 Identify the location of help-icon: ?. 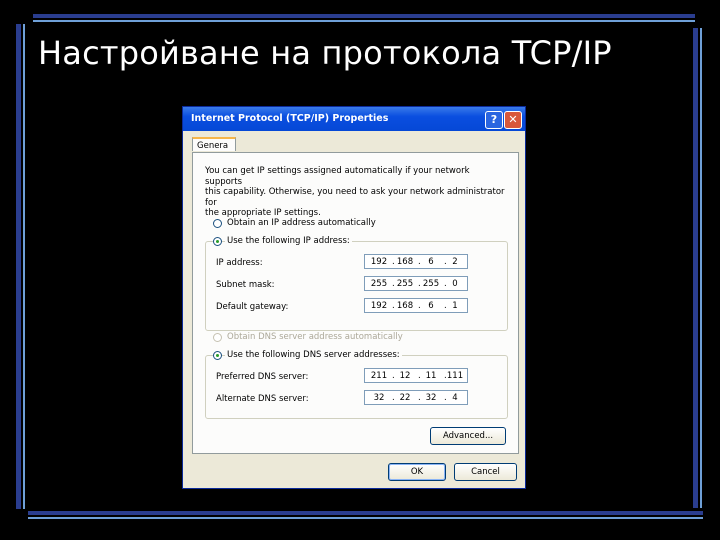
(494, 119).